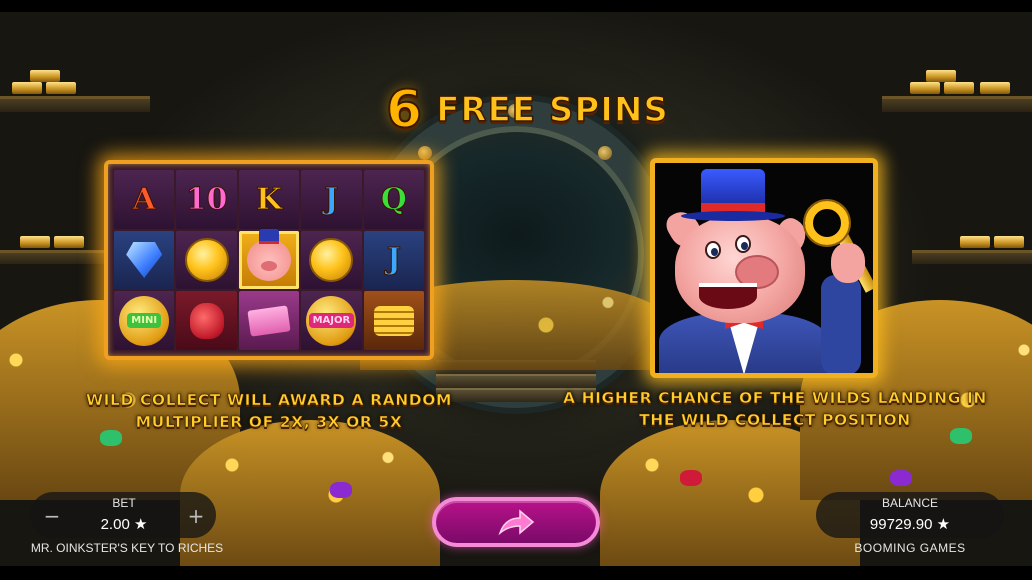 The height and width of the screenshot is (580, 1032). What do you see at coordinates (516, 573) in the screenshot?
I see `bottom-letterbox` at bounding box center [516, 573].